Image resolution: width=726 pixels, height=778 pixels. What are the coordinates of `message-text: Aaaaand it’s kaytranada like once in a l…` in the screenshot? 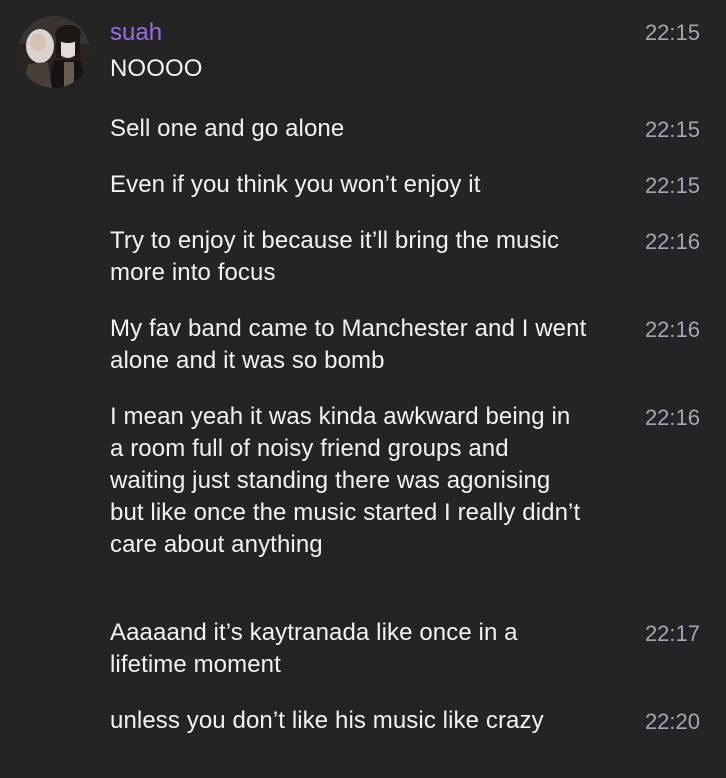 It's located at (314, 648).